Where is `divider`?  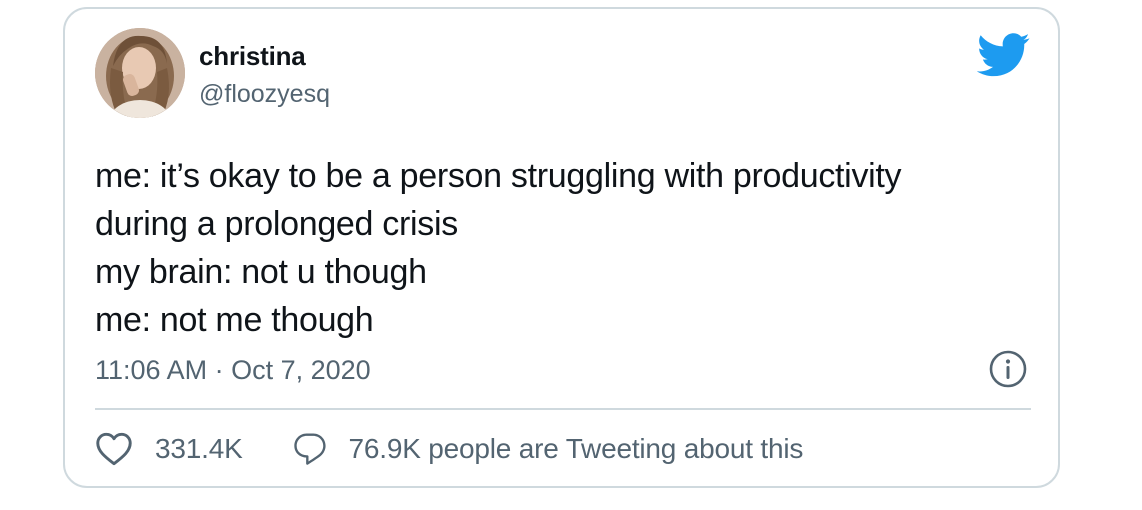 divider is located at coordinates (563, 409).